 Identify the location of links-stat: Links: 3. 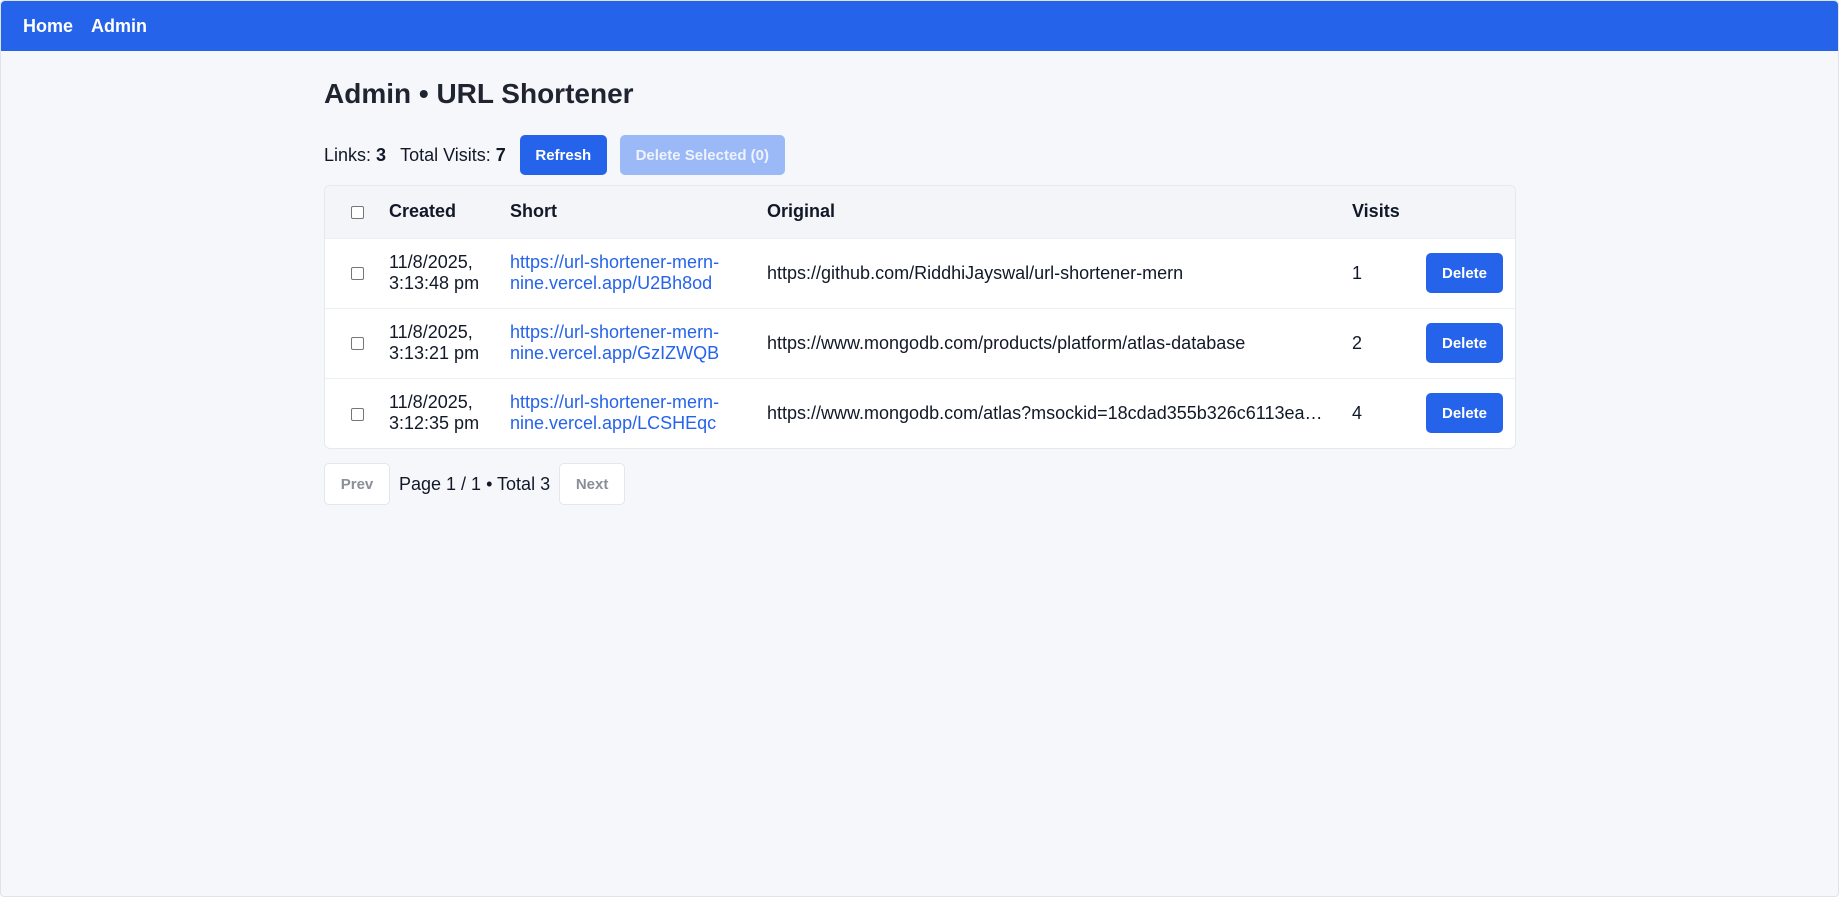
(355, 155).